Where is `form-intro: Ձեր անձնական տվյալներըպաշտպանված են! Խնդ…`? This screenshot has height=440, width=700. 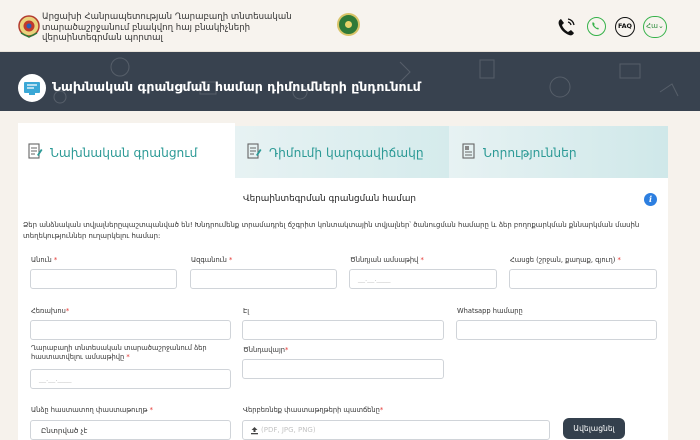
form-intro: Ձեր անձնական տվյալներըպաշտպանված են! Խնդ… is located at coordinates (331, 230).